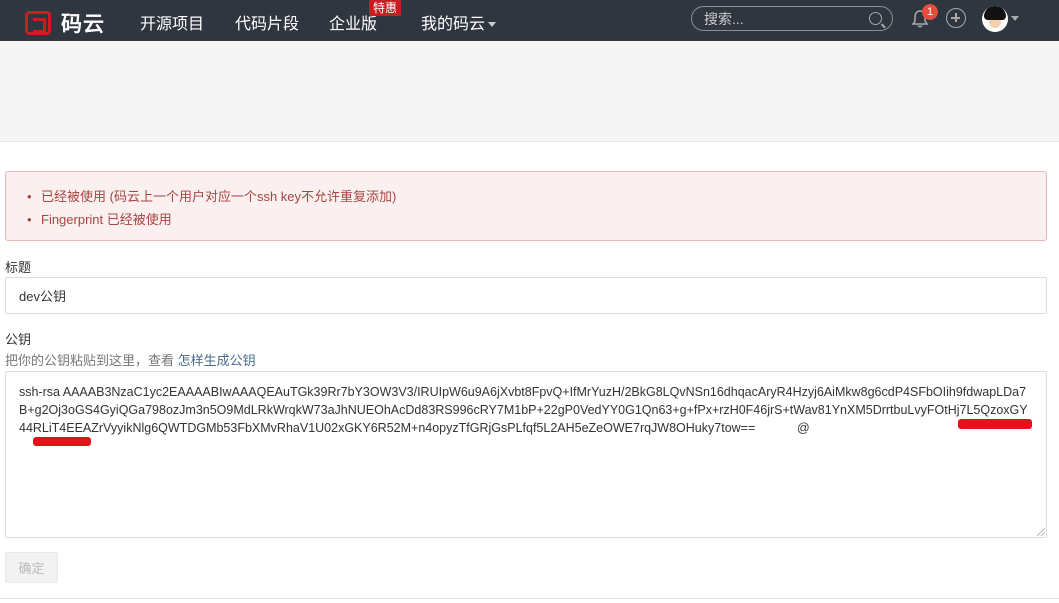  I want to click on error-item: 已经被使用 (码云上一个用户对应一个ssh key不允许重复添加), so click(536, 196).